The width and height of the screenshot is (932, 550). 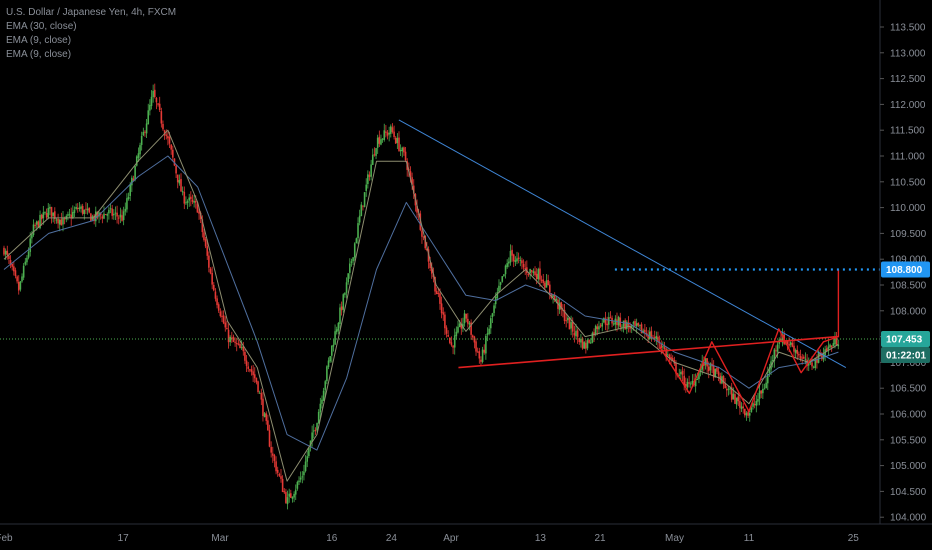 What do you see at coordinates (91, 13) in the screenshot?
I see `symbol-title: U.S. Dollar / Japanese Yen, 4h, FXCM` at bounding box center [91, 13].